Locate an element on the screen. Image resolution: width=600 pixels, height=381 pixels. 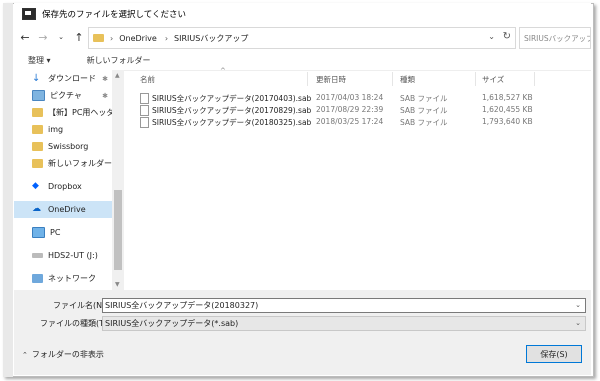
sidebar-item-label: img is located at coordinates (56, 129).